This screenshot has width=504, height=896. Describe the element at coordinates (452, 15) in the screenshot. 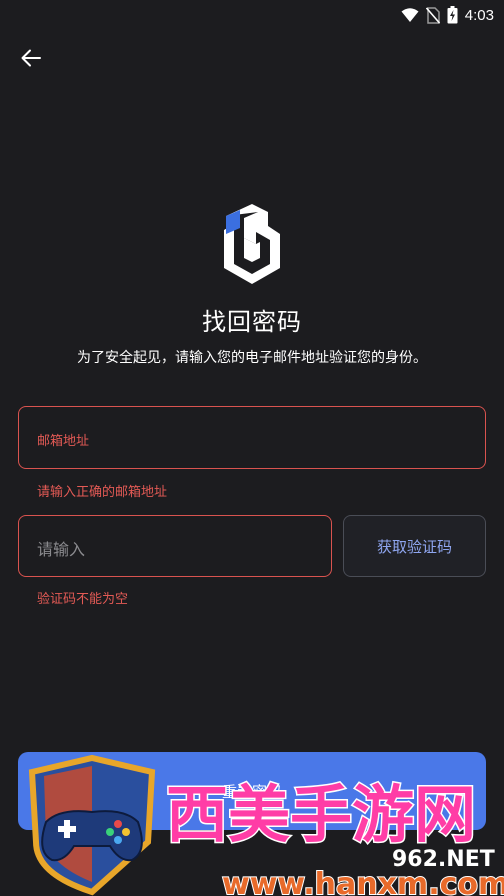

I see `battery-charging-icon` at that location.